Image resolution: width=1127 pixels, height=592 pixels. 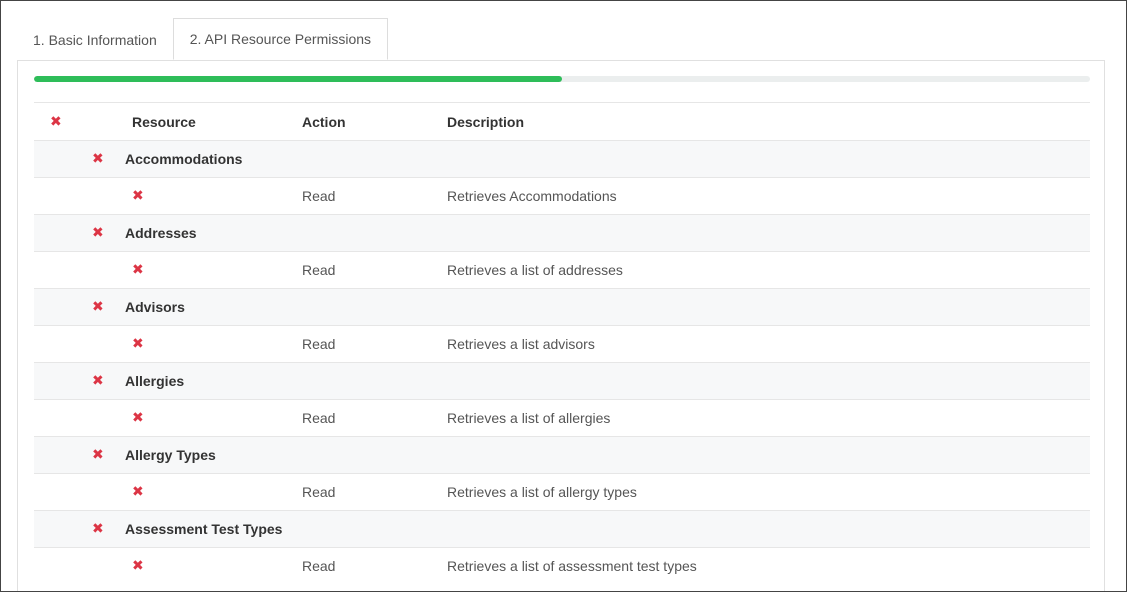 What do you see at coordinates (562, 454) in the screenshot?
I see `table-row-resource-group: ✖ Allergy Types` at bounding box center [562, 454].